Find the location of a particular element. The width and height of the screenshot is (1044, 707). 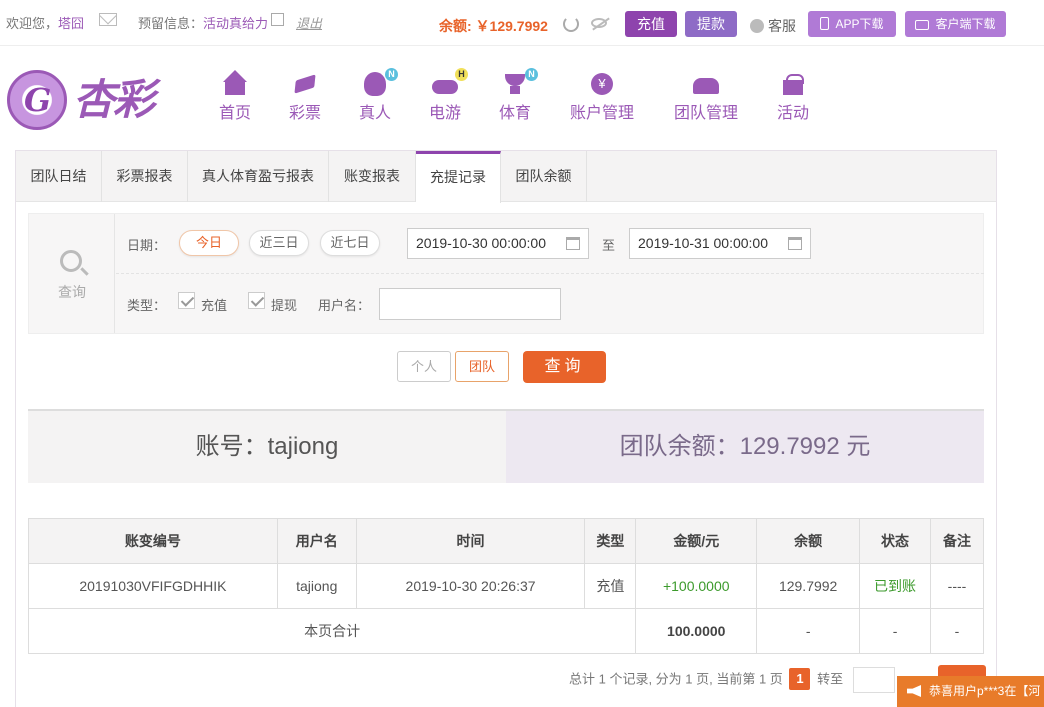

team-button: 团队 is located at coordinates (482, 366).